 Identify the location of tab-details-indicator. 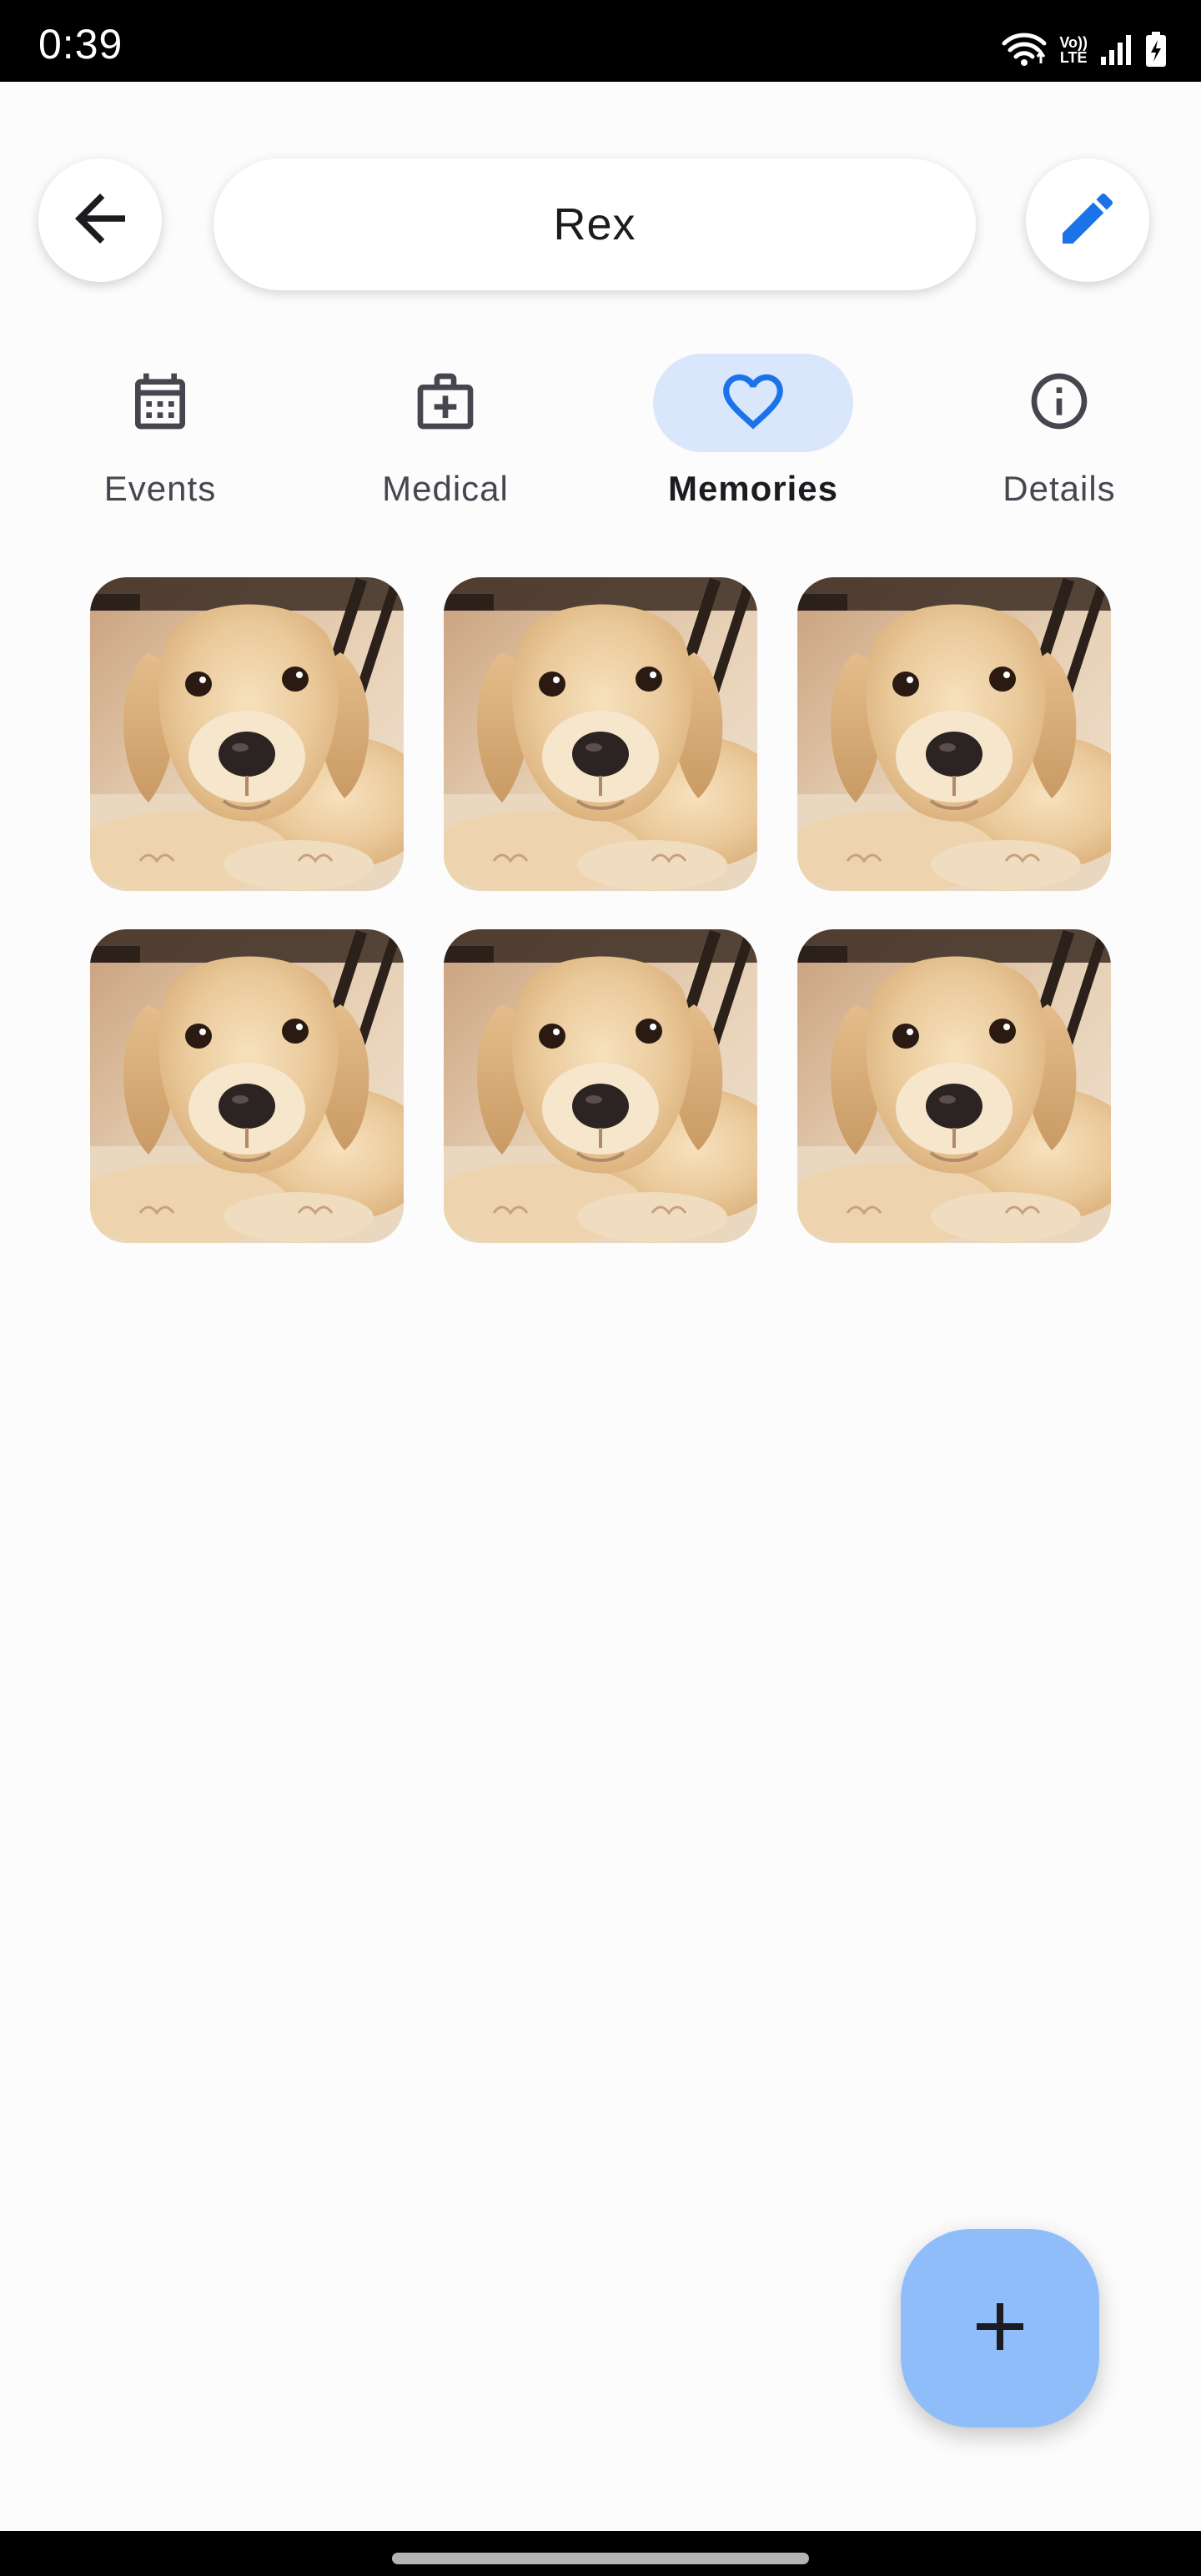
(1059, 403).